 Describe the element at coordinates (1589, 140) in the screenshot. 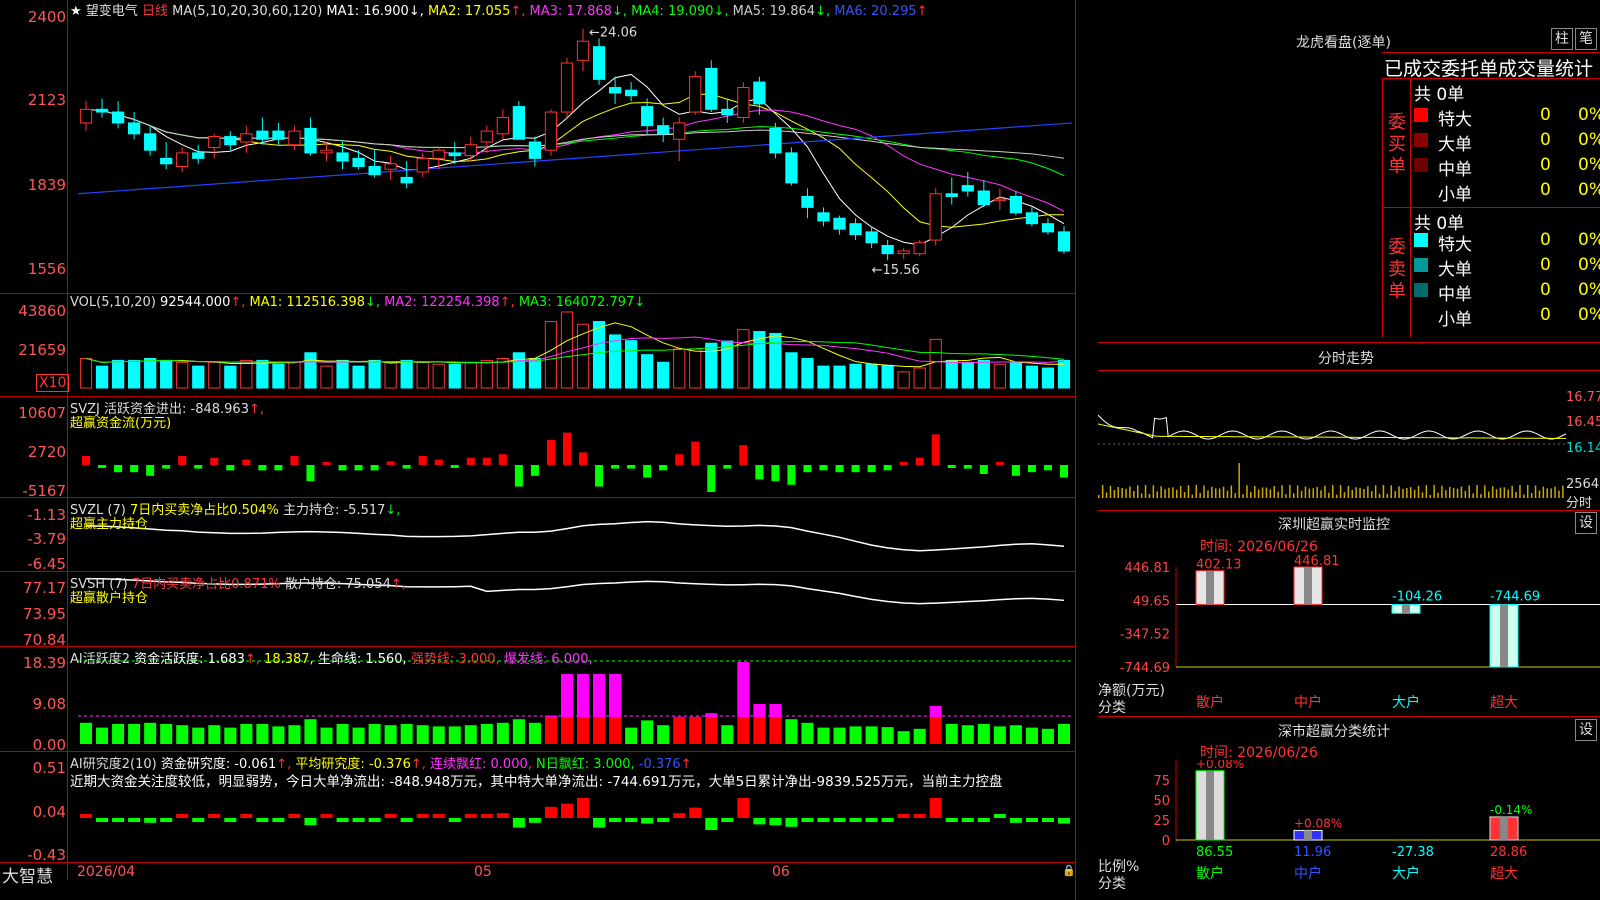

I see `row-pct: 0%` at that location.